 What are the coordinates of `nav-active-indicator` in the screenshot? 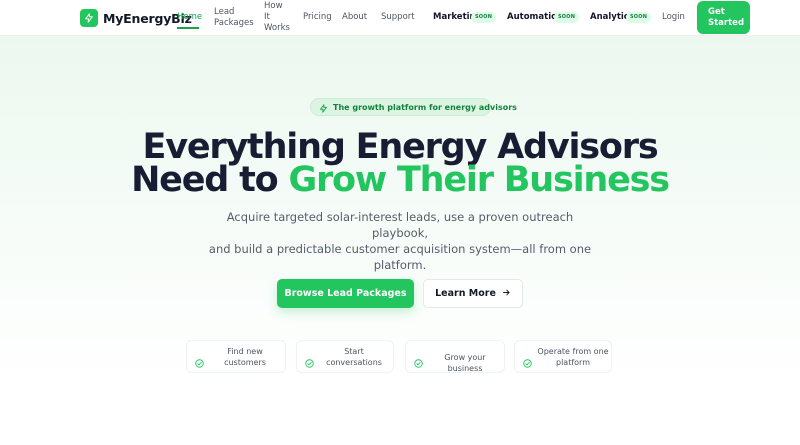 It's located at (188, 28).